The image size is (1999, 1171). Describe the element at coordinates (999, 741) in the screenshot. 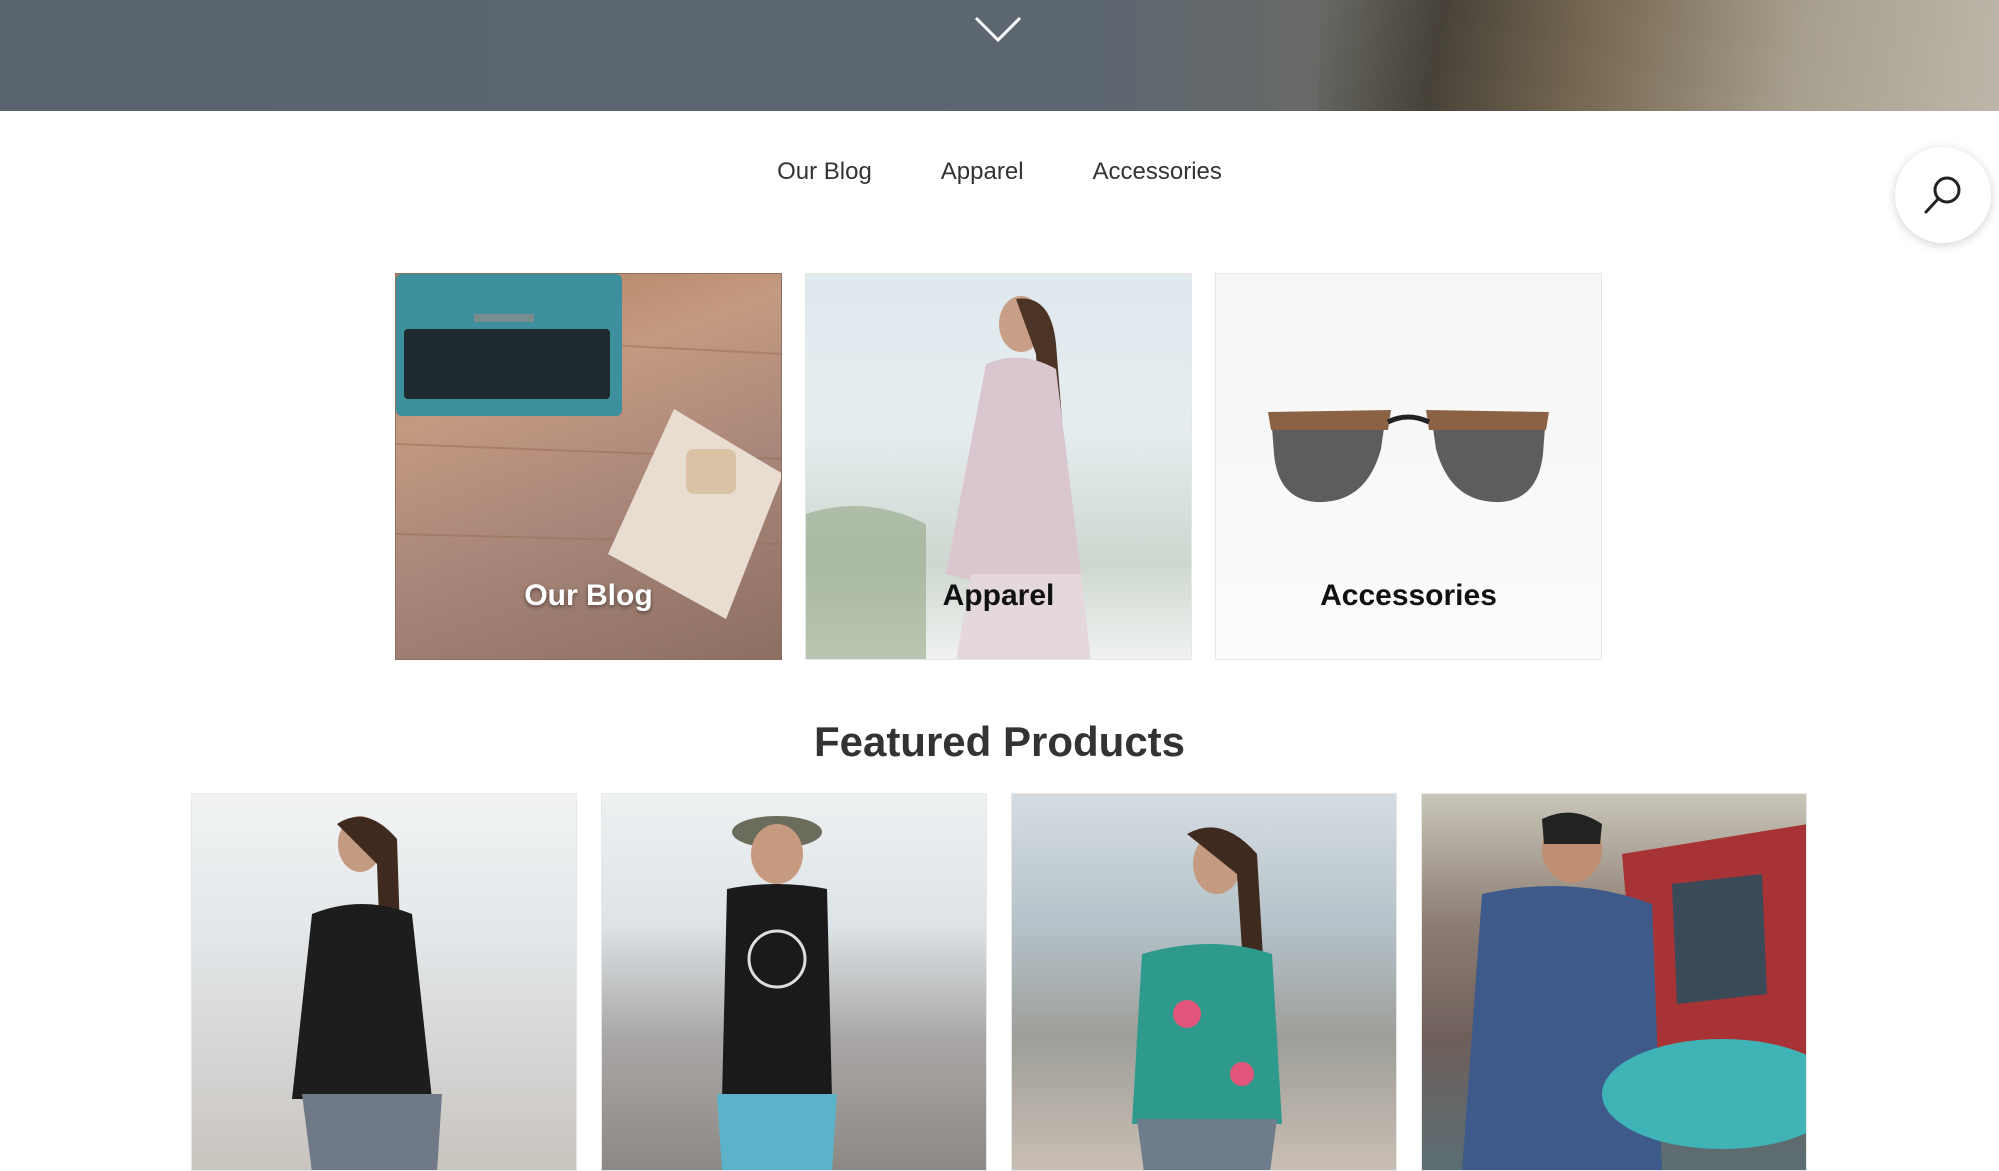

I see `featured-products-title: Featured Products` at that location.